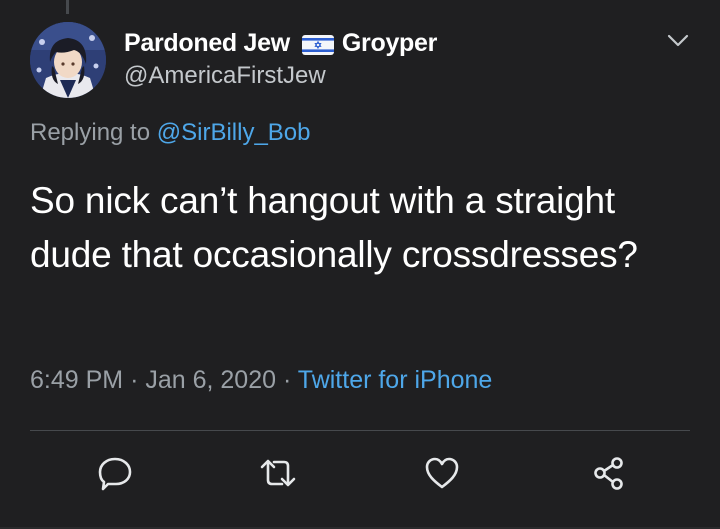 Image resolution: width=720 pixels, height=529 pixels. I want to click on like-button, so click(442, 475).